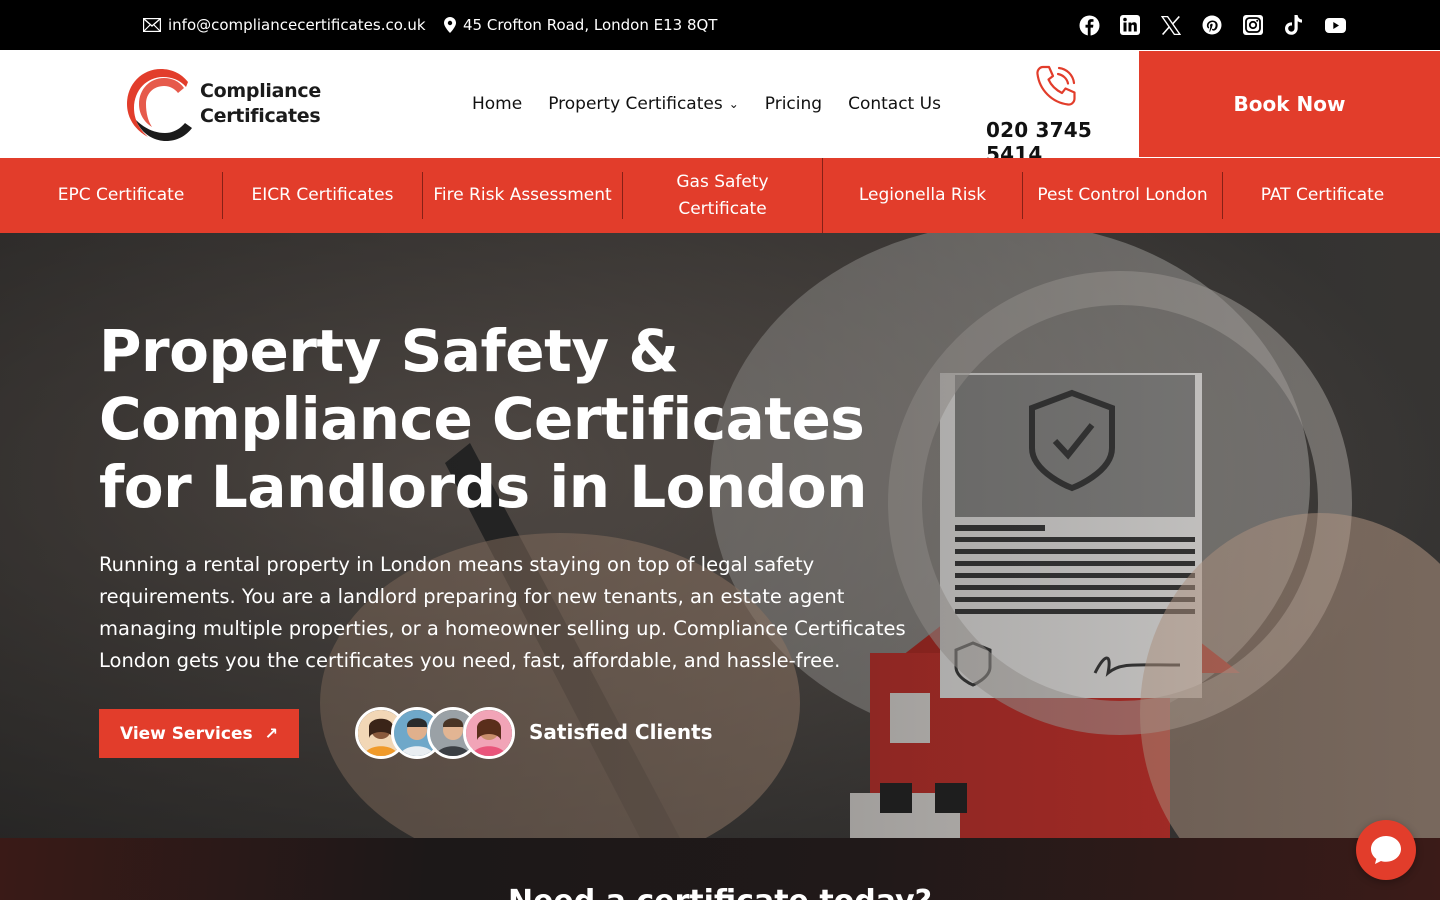 The height and width of the screenshot is (900, 1440). Describe the element at coordinates (159, 105) in the screenshot. I see `logo-mark-icon` at that location.